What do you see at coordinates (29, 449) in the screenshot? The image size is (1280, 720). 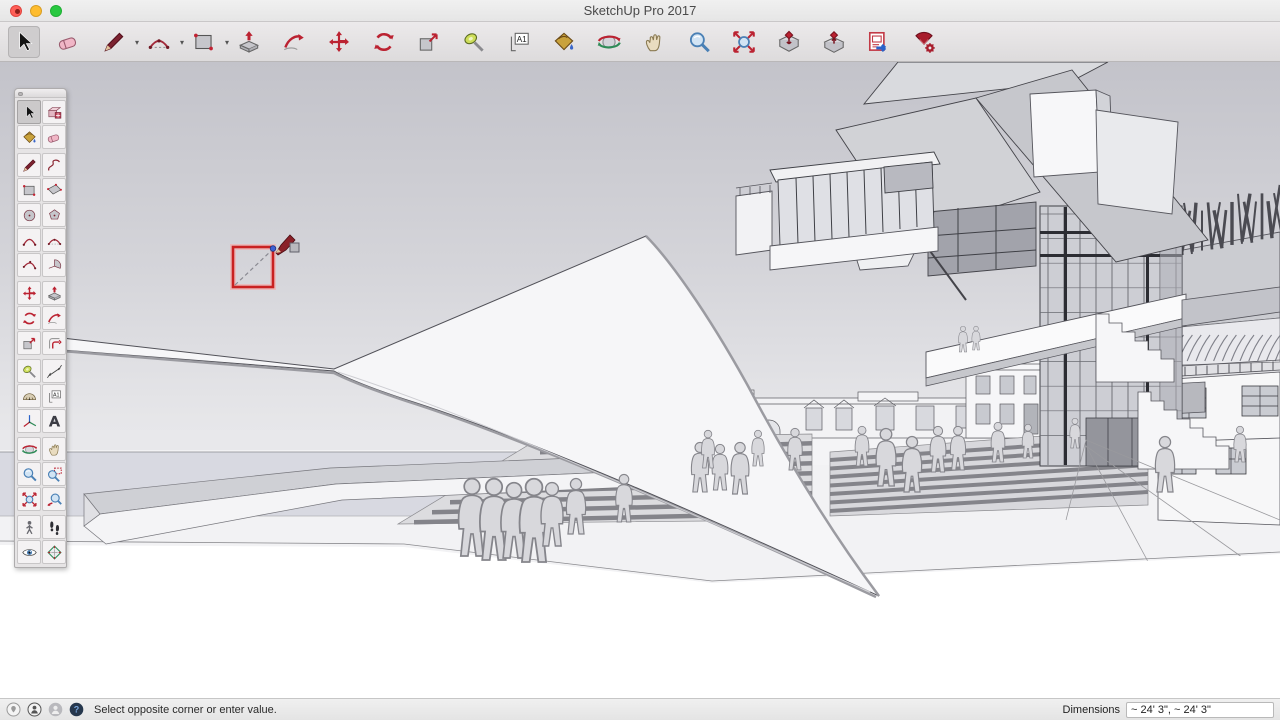 I see `palette-button-orbit` at bounding box center [29, 449].